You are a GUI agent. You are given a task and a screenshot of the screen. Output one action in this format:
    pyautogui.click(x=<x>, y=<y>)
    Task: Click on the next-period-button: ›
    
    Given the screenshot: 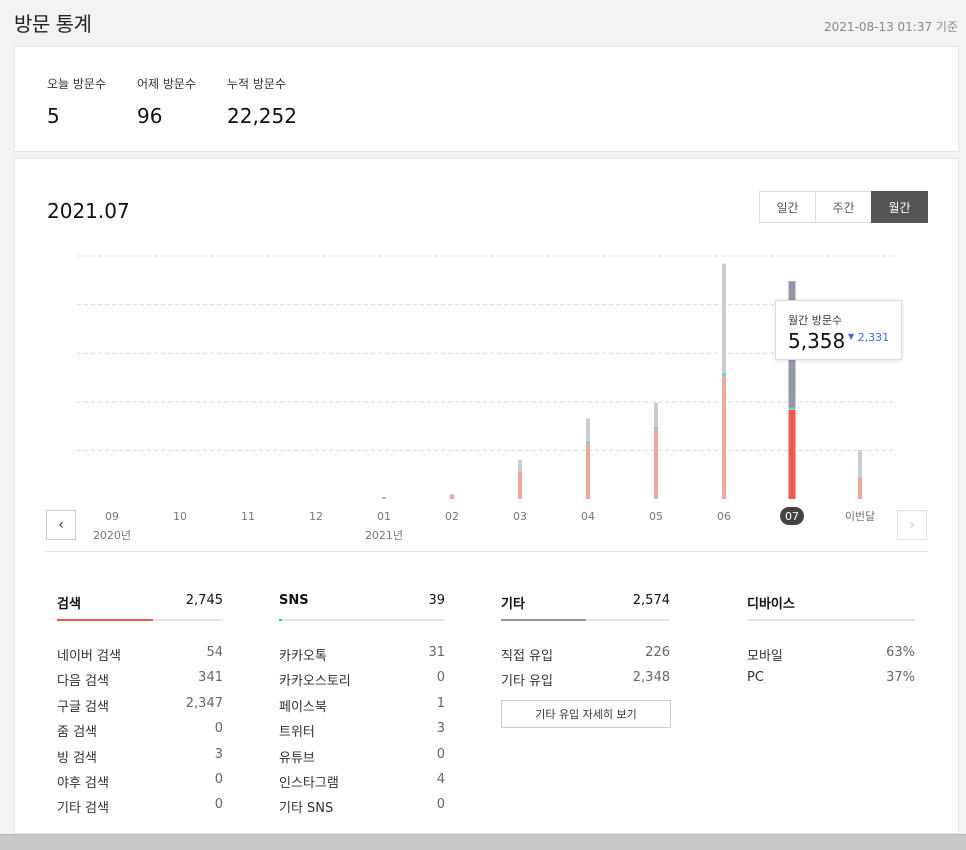 What is the action you would take?
    pyautogui.click(x=912, y=525)
    